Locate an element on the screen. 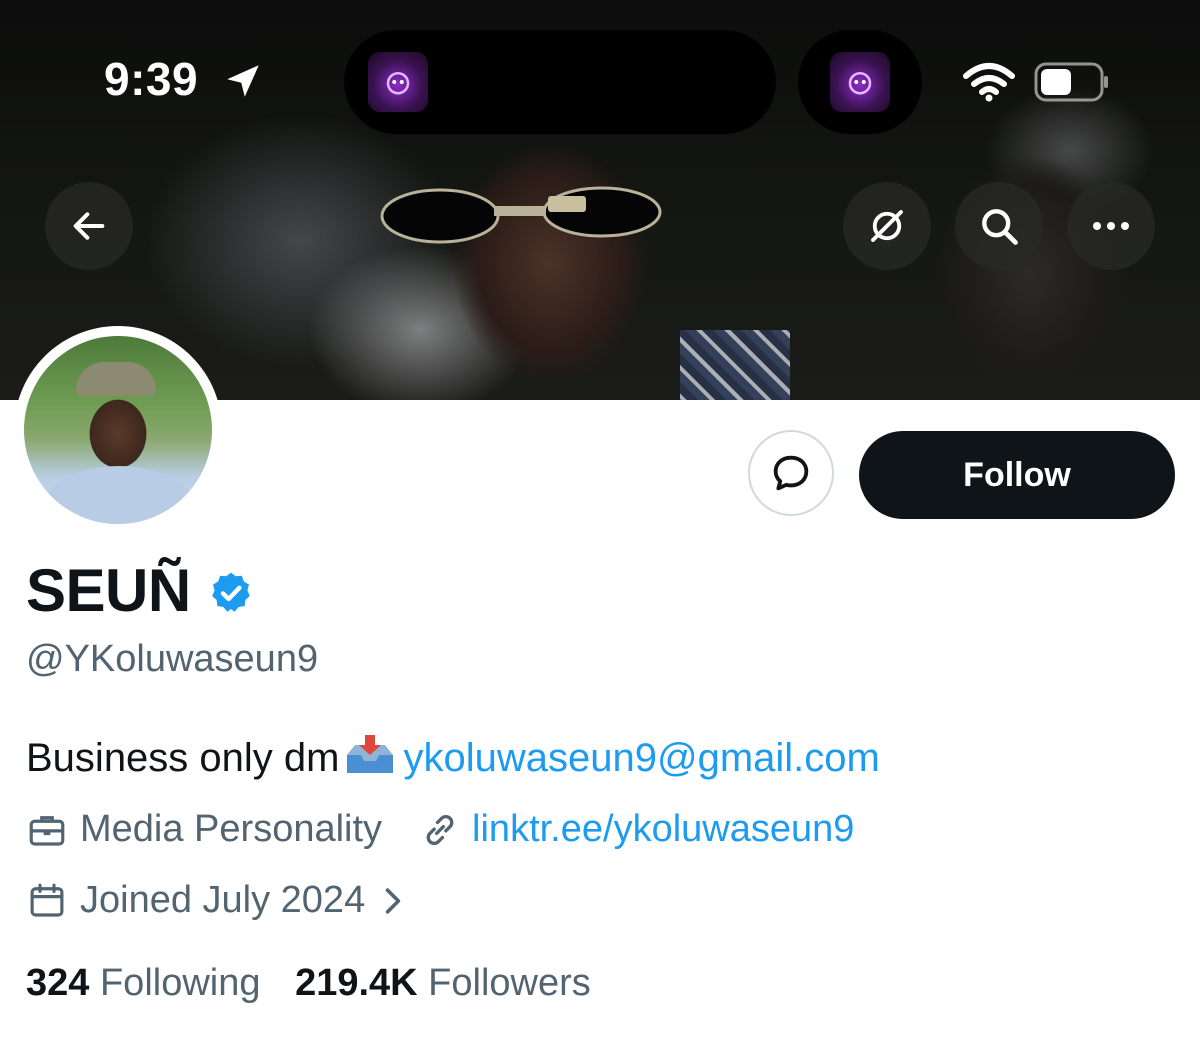 The height and width of the screenshot is (1039, 1200). handle: @YKoluwaseun9 is located at coordinates (172, 659).